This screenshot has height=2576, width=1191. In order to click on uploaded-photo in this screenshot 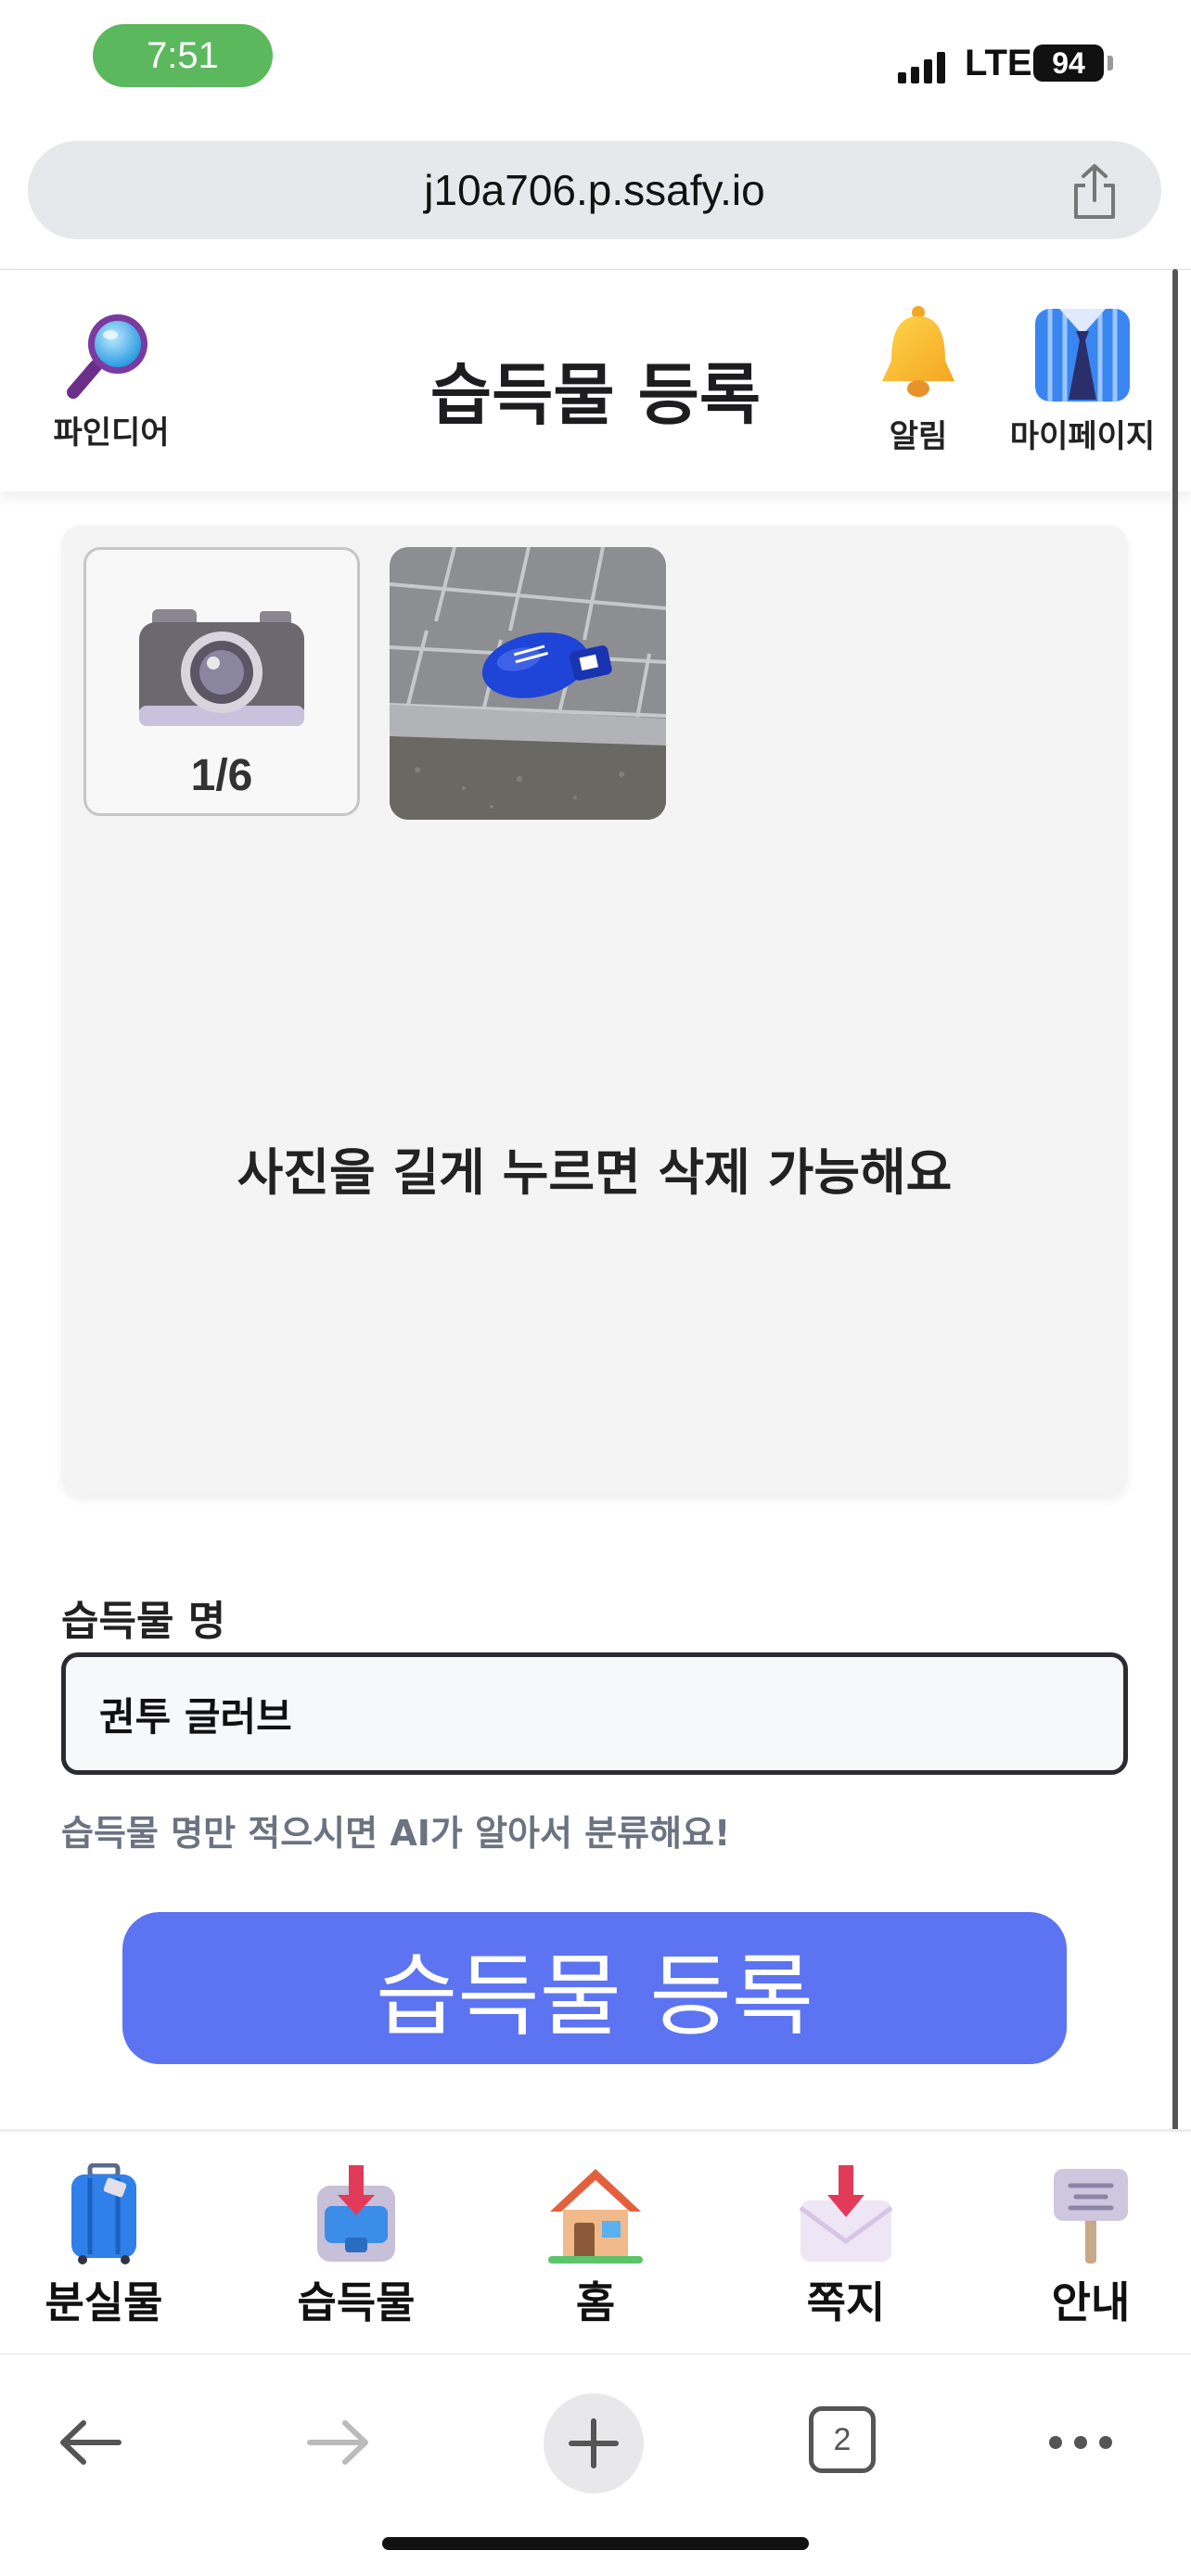, I will do `click(528, 683)`.